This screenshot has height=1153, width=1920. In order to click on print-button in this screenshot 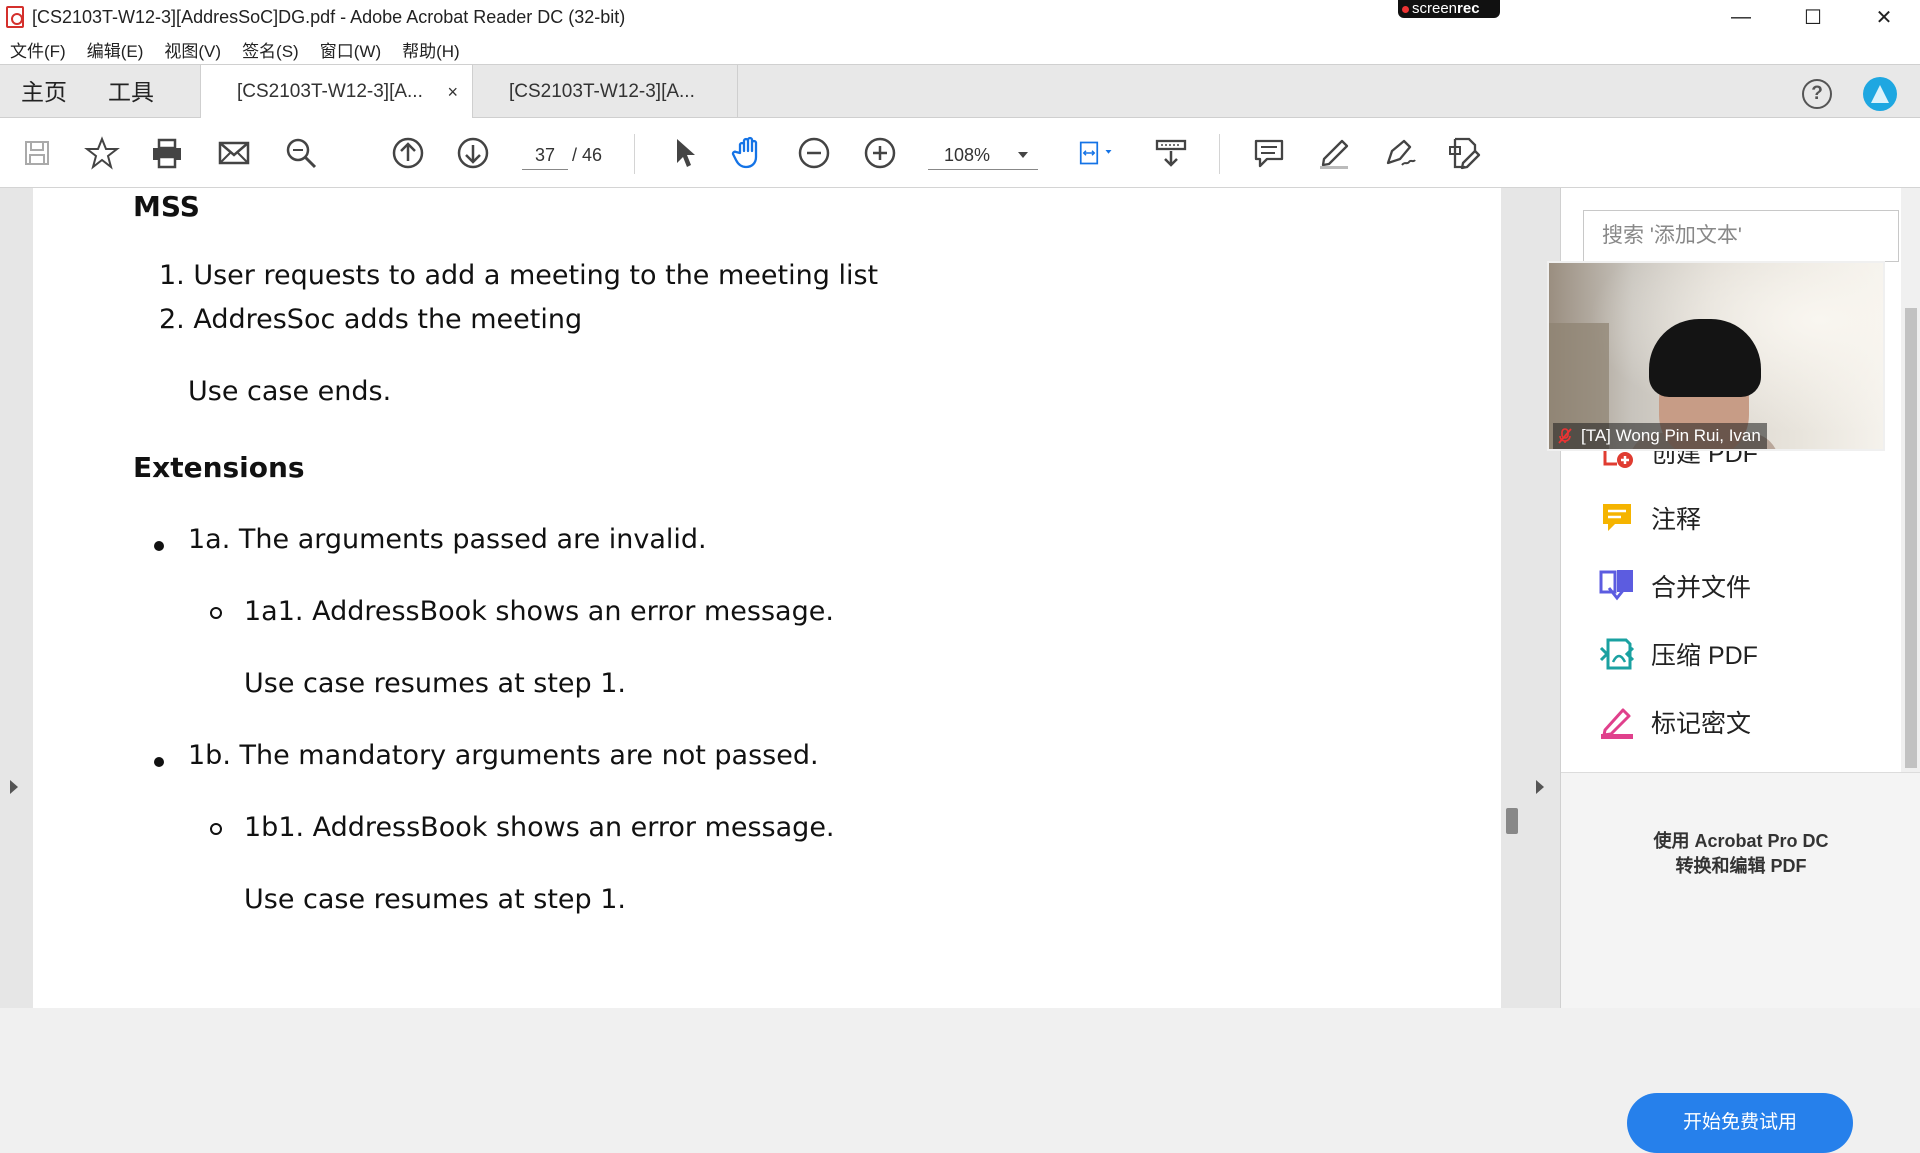, I will do `click(167, 153)`.